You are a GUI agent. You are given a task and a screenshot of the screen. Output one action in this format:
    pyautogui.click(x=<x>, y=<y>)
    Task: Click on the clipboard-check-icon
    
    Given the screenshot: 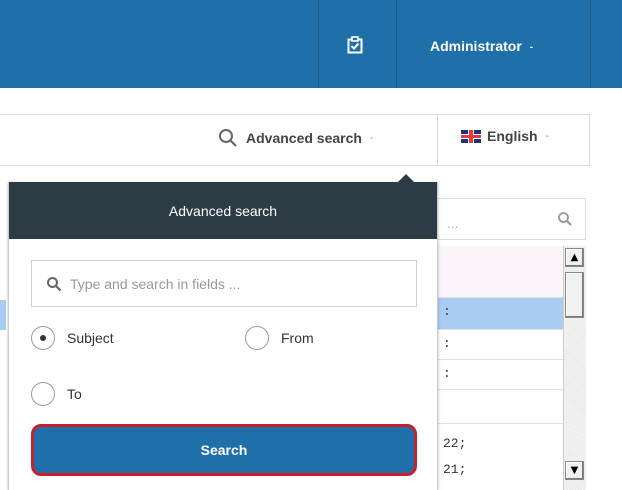 What is the action you would take?
    pyautogui.click(x=355, y=45)
    